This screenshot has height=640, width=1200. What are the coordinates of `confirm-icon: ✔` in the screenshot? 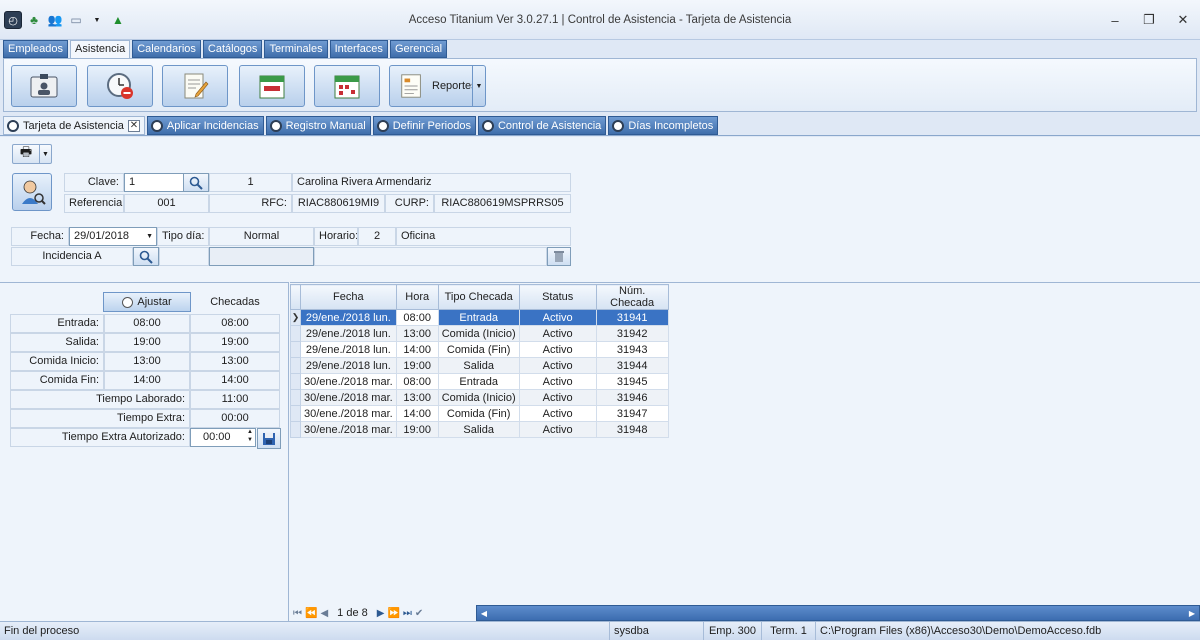 It's located at (419, 613).